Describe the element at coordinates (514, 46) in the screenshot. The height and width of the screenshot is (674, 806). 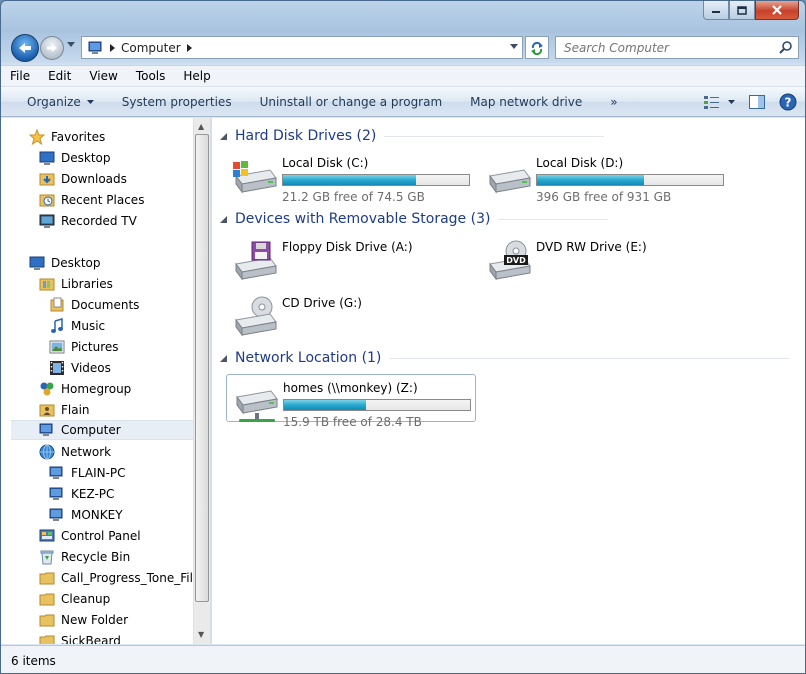
I see `address-dropdown-icon` at that location.